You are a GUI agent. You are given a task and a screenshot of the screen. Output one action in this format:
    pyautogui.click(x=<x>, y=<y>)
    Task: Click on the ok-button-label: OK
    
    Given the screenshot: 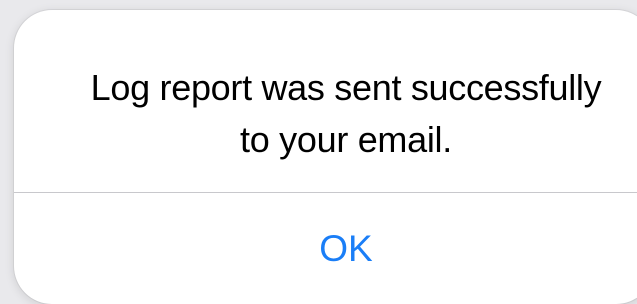 What is the action you would take?
    pyautogui.click(x=346, y=248)
    